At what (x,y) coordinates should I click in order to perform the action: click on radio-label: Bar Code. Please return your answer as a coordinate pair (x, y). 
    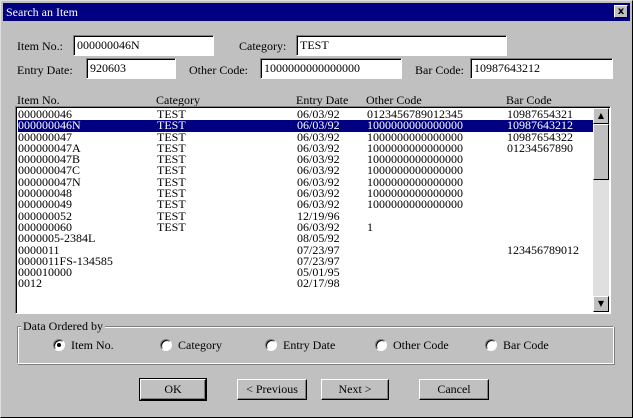
    Looking at the image, I should click on (526, 345).